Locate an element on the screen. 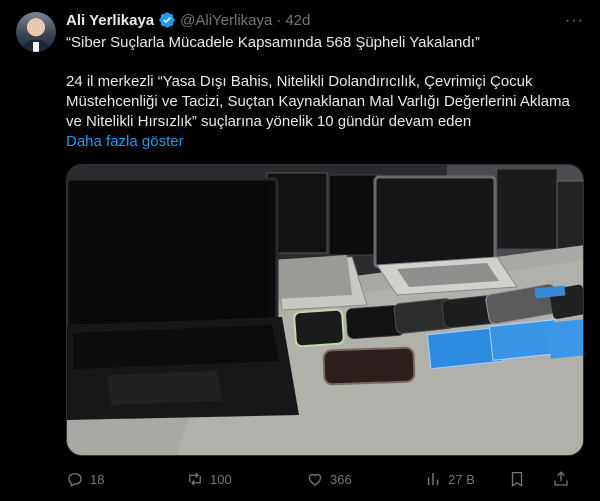  repost-count: 100 is located at coordinates (221, 479).